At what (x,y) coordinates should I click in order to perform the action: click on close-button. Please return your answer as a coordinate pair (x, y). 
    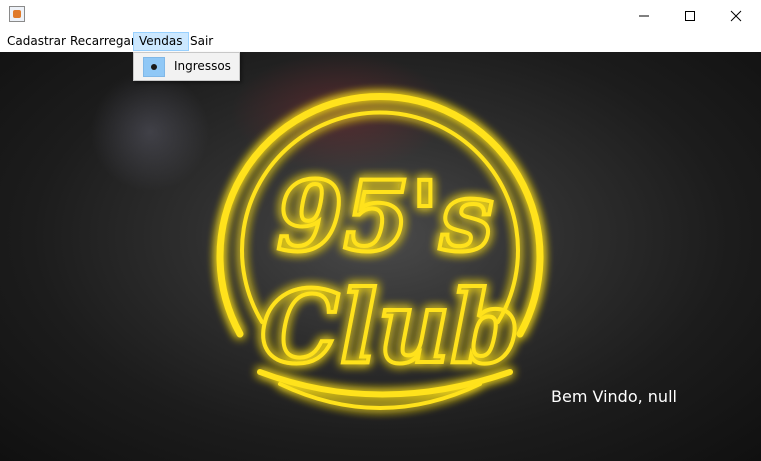
    Looking at the image, I should click on (736, 15).